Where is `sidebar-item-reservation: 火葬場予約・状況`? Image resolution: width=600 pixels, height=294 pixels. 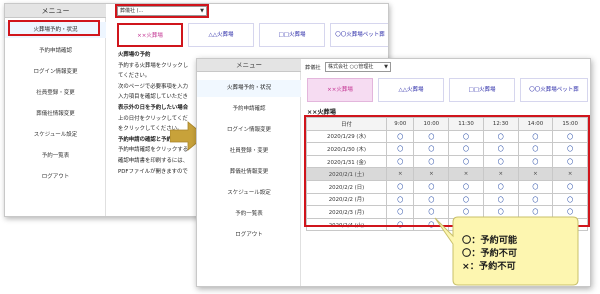
sidebar-item-reservation: 火葬場予約・状況 is located at coordinates (249, 88).